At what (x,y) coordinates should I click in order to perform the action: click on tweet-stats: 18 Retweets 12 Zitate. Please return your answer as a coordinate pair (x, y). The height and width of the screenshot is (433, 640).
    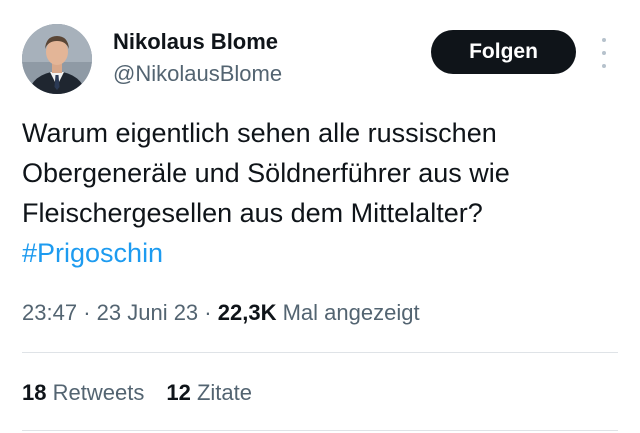
    Looking at the image, I should click on (137, 393).